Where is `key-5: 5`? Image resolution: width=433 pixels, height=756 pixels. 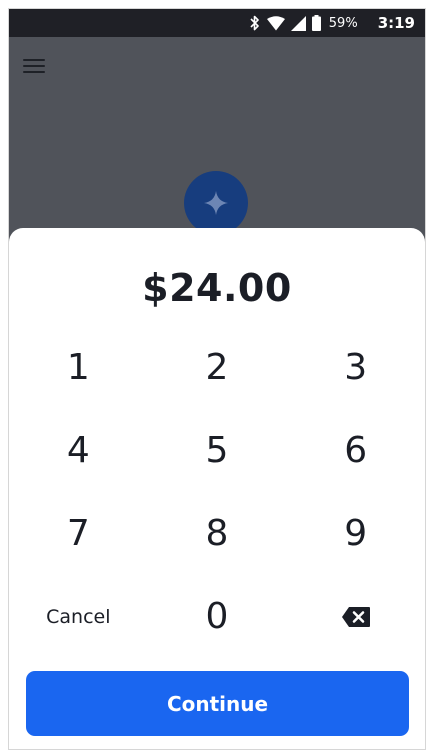 key-5: 5 is located at coordinates (217, 450).